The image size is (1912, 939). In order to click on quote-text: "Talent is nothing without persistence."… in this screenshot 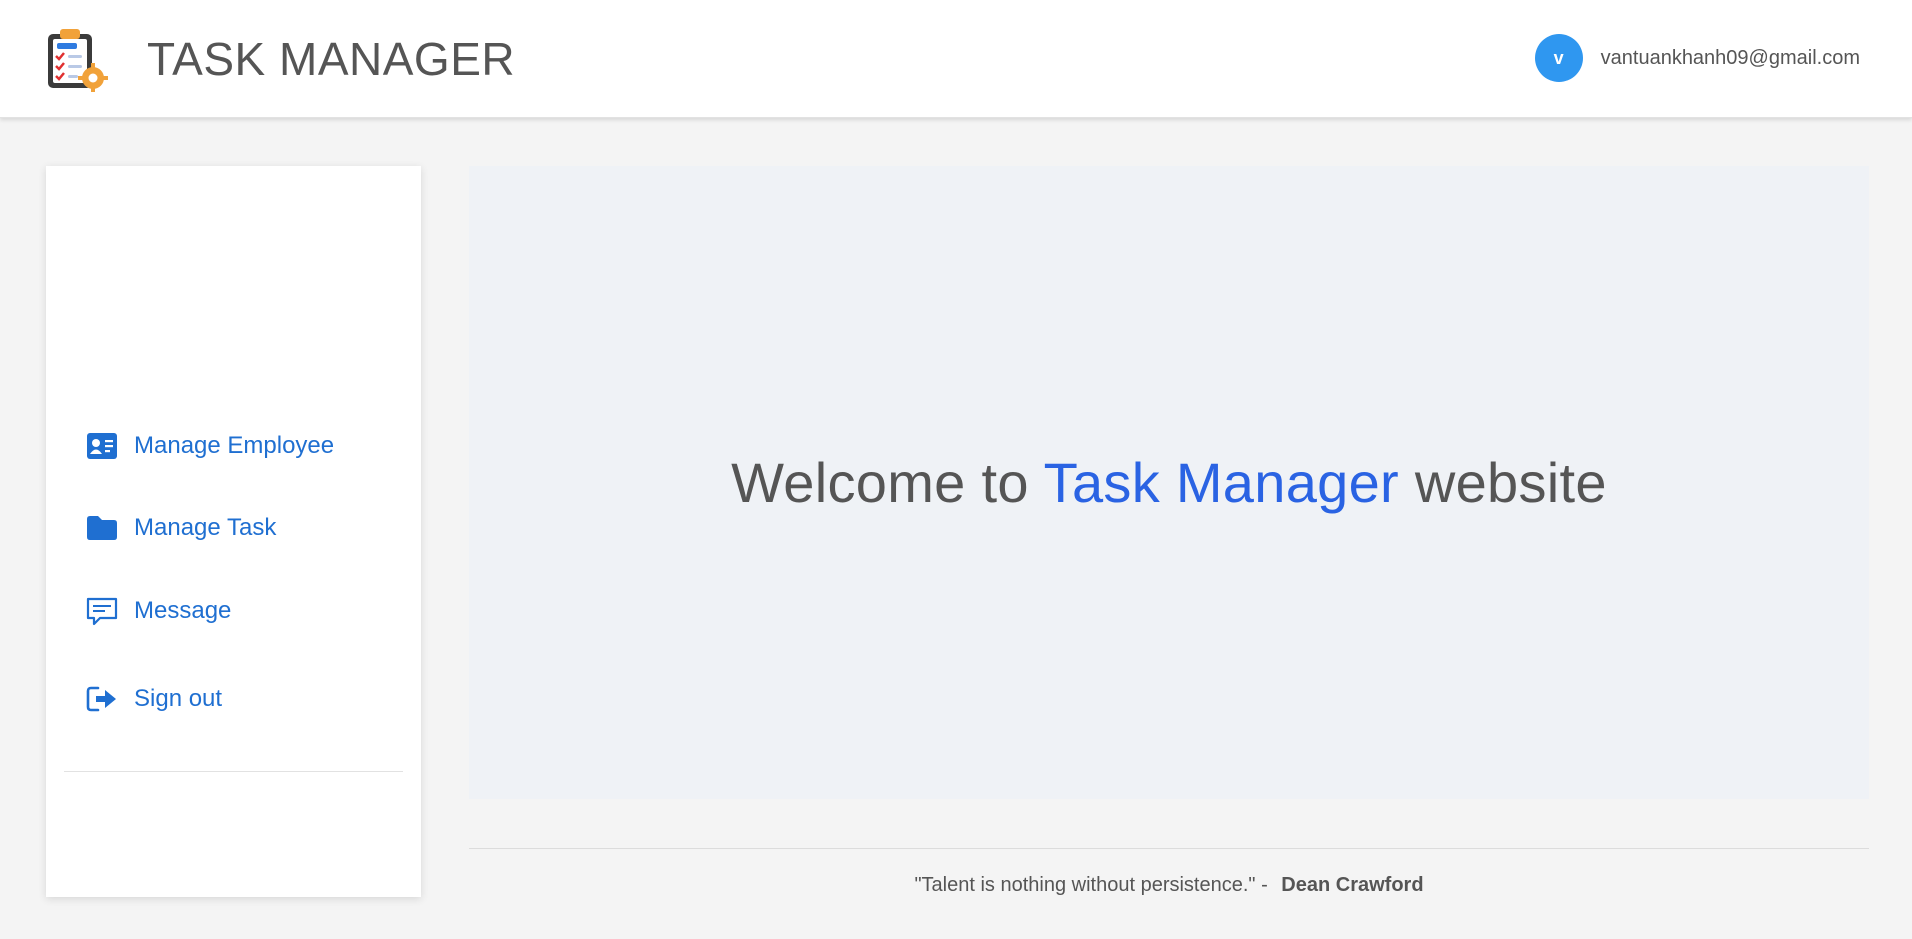, I will do `click(1091, 885)`.